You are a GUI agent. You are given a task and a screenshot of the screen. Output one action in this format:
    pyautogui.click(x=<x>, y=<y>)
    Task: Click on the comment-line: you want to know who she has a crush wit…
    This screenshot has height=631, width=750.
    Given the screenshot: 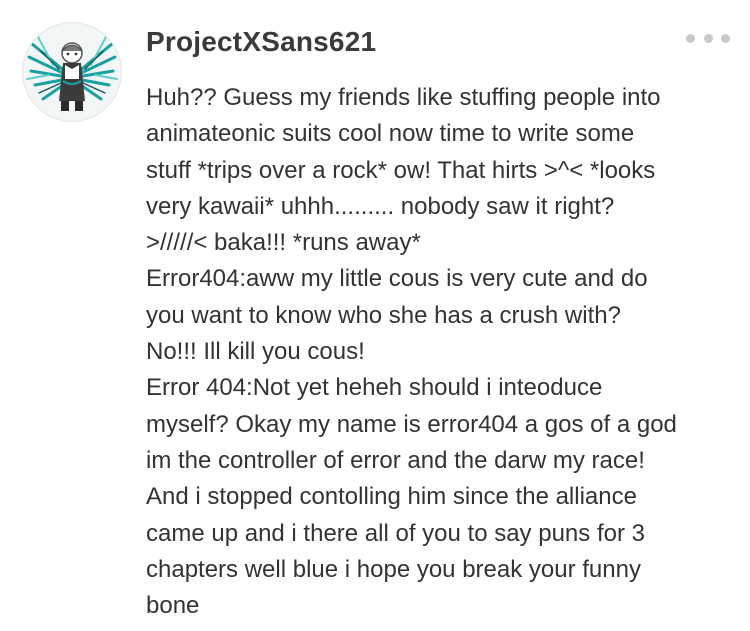 What is the action you would take?
    pyautogui.click(x=383, y=315)
    